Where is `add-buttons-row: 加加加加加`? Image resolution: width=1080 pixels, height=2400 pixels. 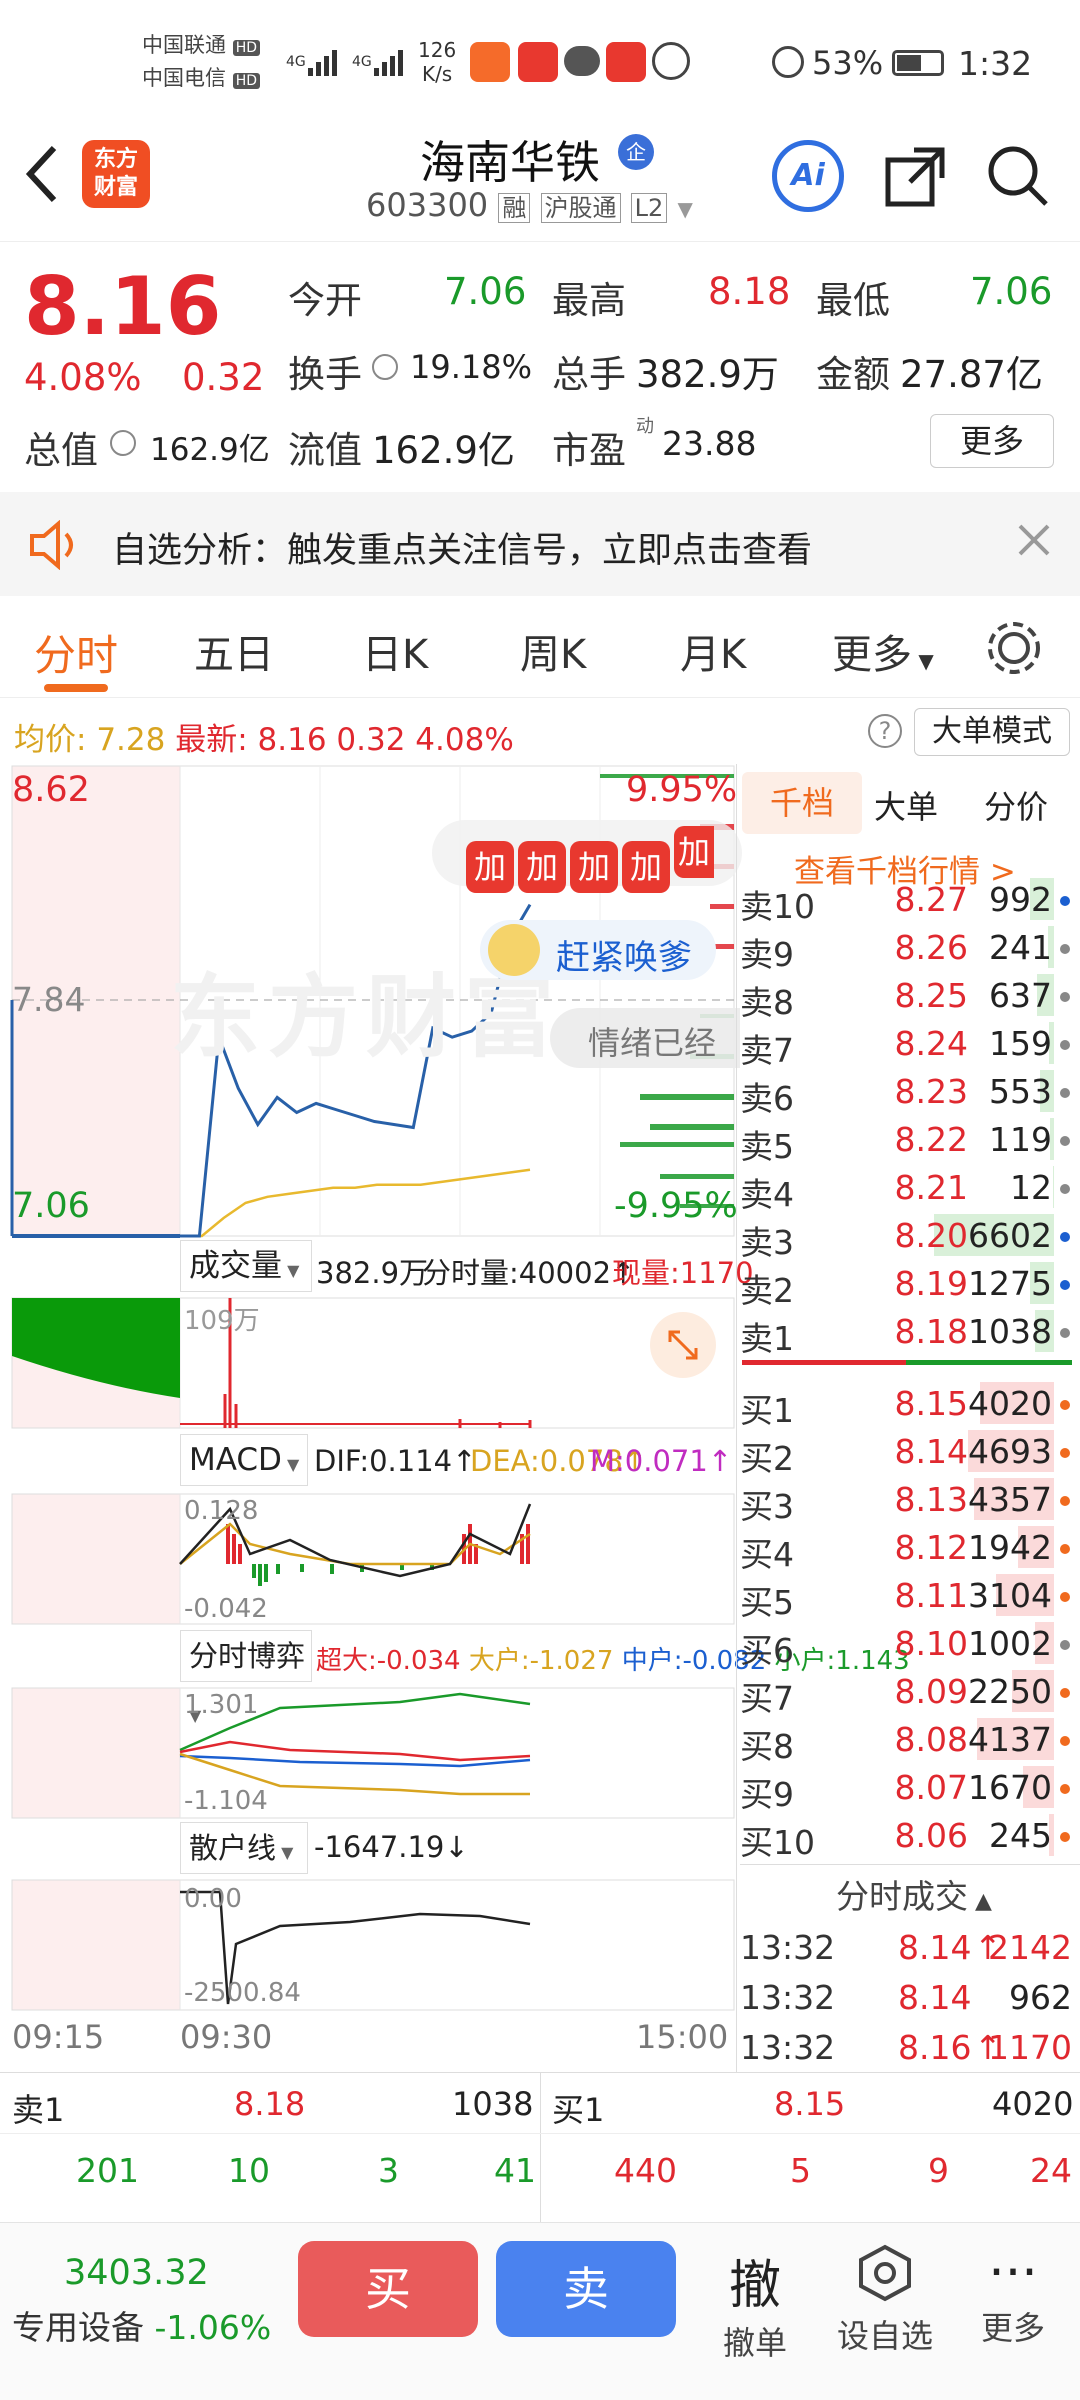 add-buttons-row: 加加加加加 is located at coordinates (590, 859).